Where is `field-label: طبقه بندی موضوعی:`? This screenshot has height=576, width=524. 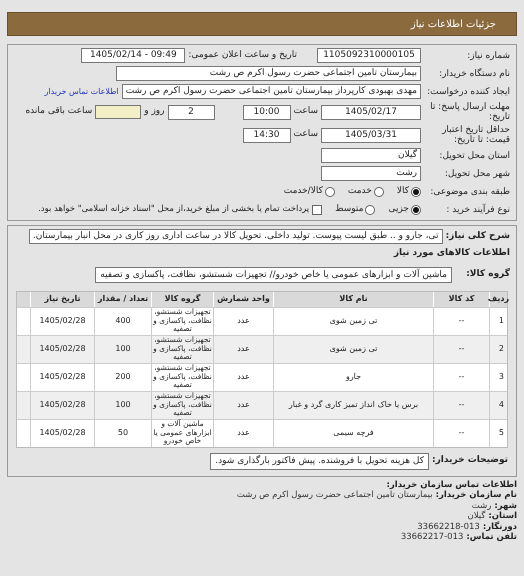
field-label: طبقه بندی موضوعی: is located at coordinates (469, 191).